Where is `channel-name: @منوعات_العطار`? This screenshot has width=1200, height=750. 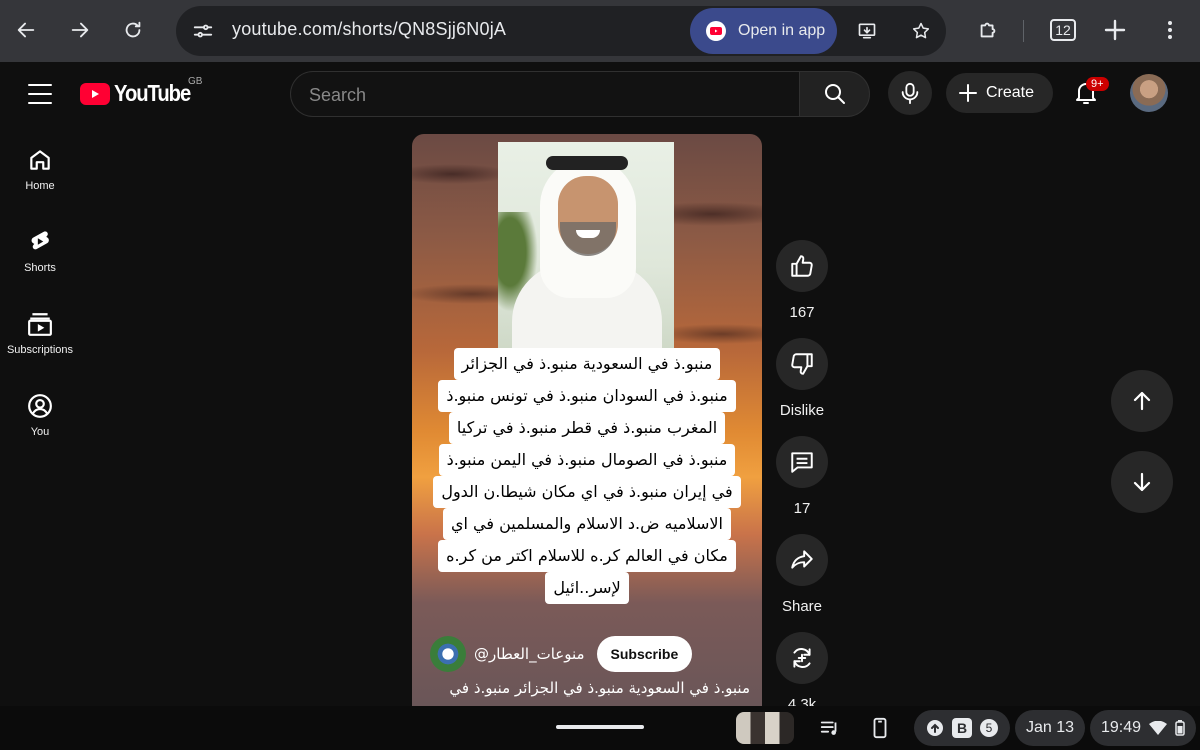 channel-name: @منوعات_العطار is located at coordinates (529, 654).